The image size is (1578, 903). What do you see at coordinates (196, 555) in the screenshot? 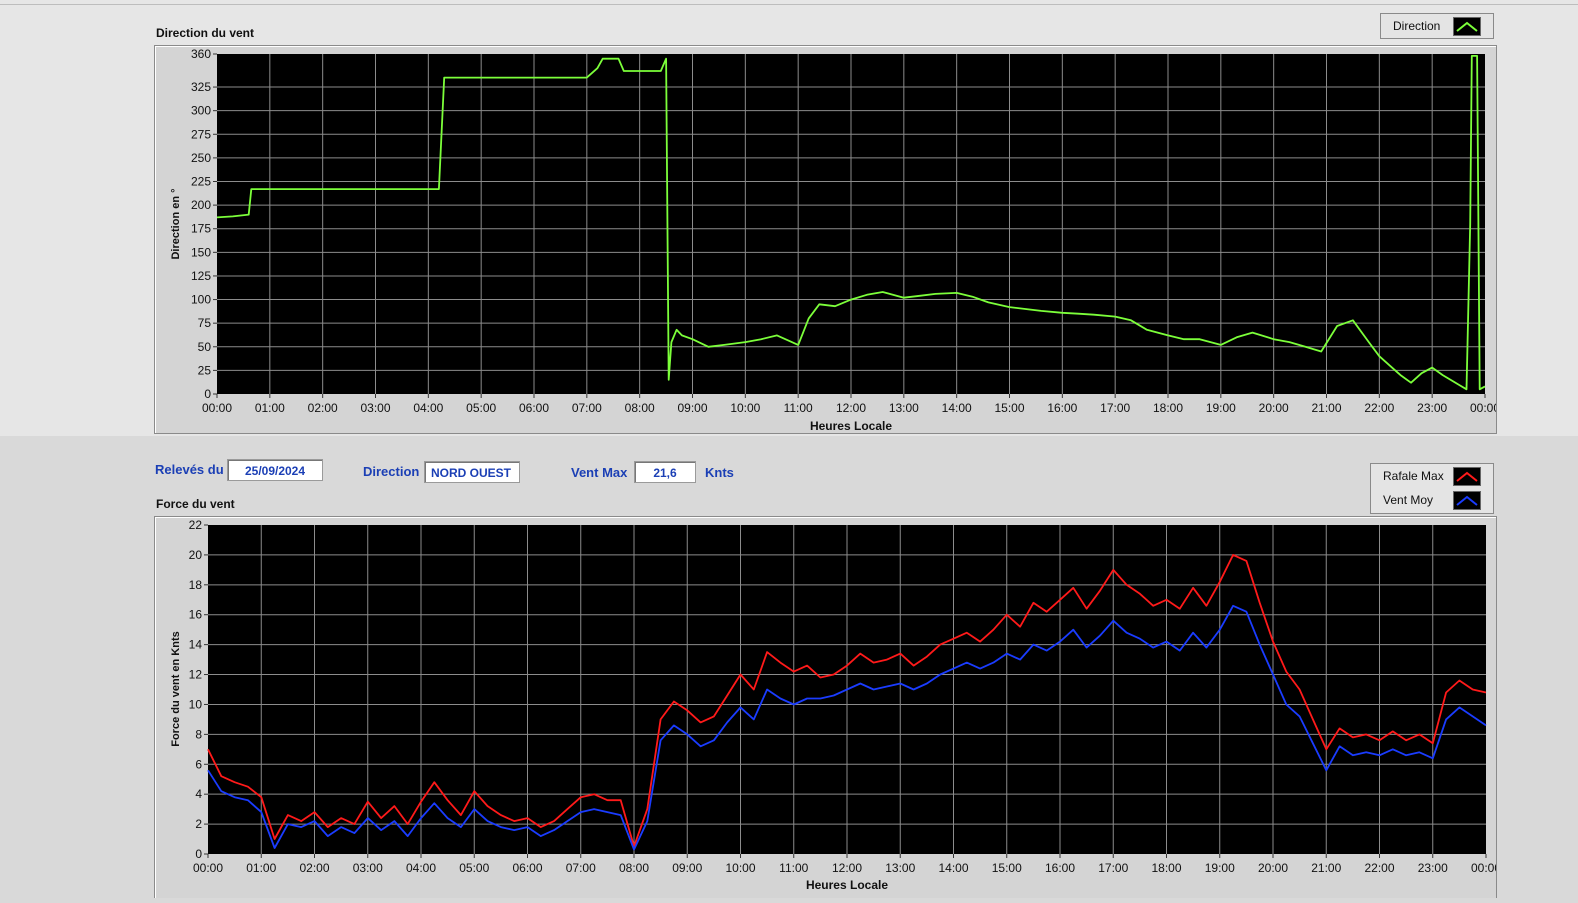
I see `y-tick-label: 20` at bounding box center [196, 555].